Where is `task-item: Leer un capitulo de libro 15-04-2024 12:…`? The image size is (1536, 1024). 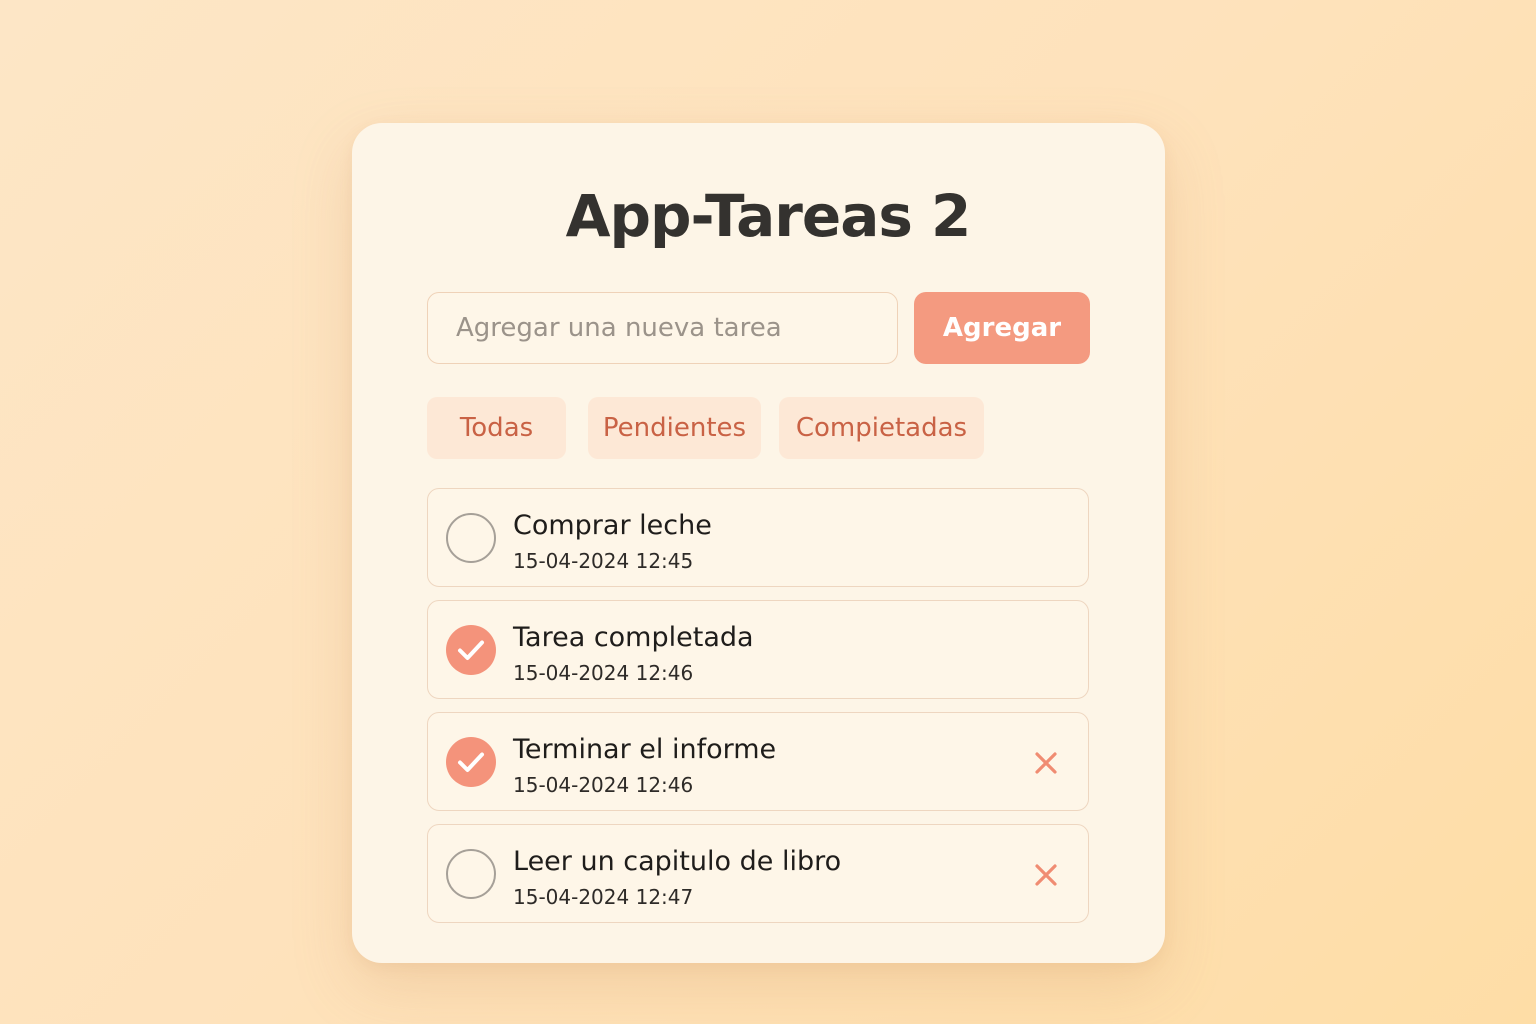
task-item: Leer un capitulo de libro 15-04-2024 12:… is located at coordinates (758, 873).